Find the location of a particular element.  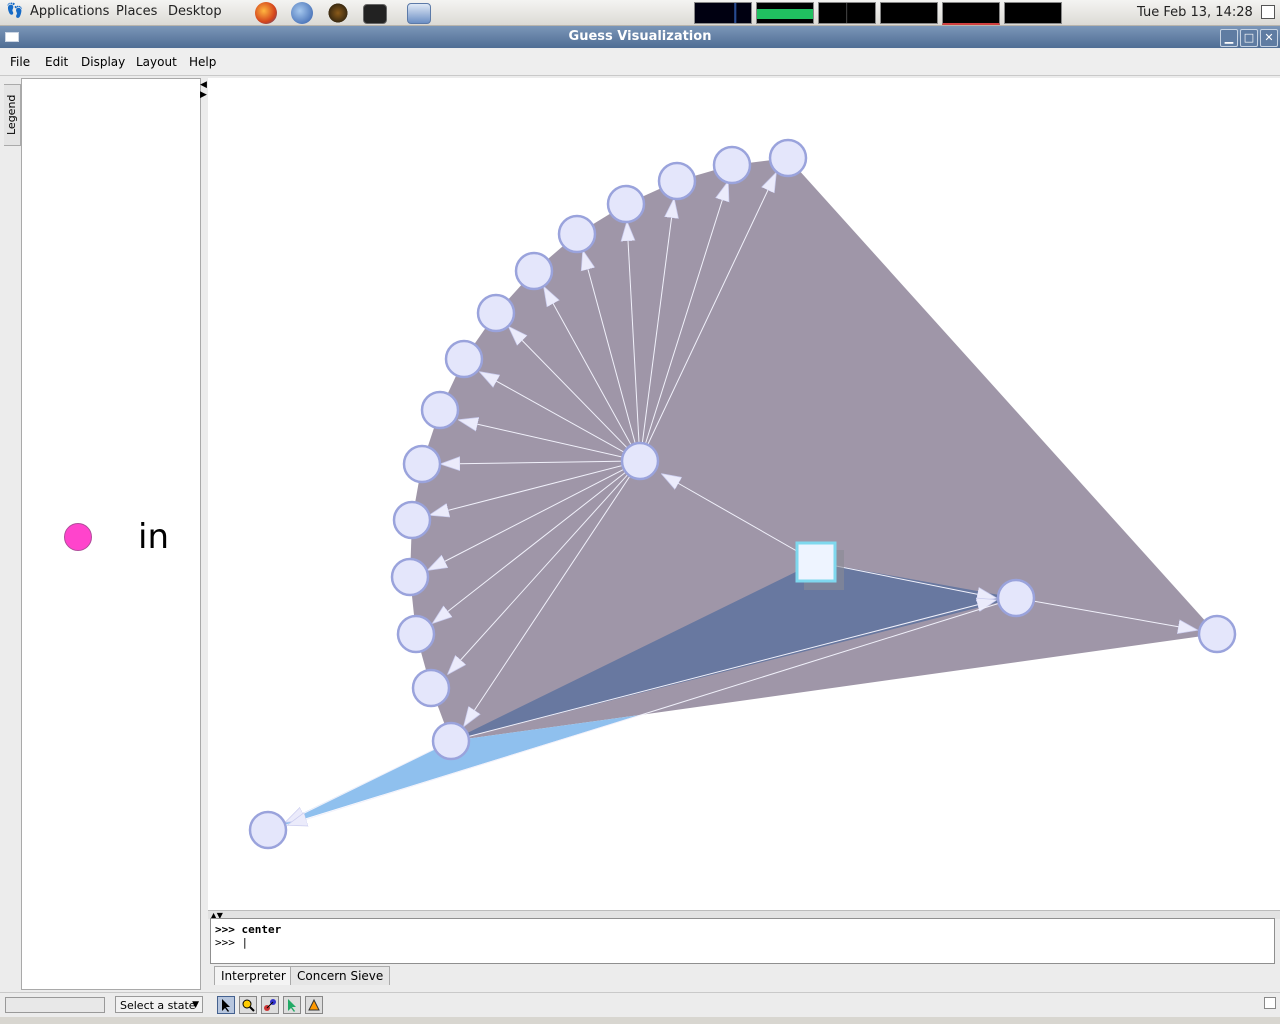

status-bar: Select a state ▼ is located at coordinates (640, 1004).